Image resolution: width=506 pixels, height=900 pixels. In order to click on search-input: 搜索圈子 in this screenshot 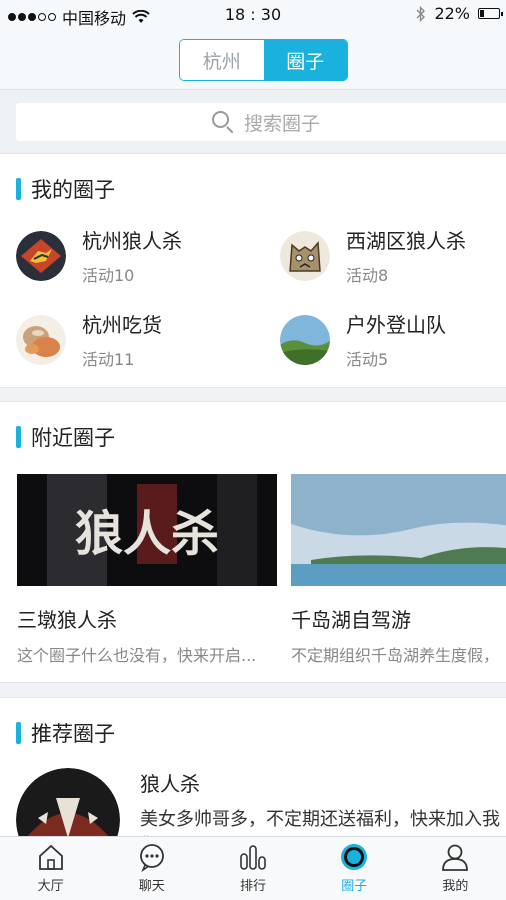, I will do `click(261, 122)`.